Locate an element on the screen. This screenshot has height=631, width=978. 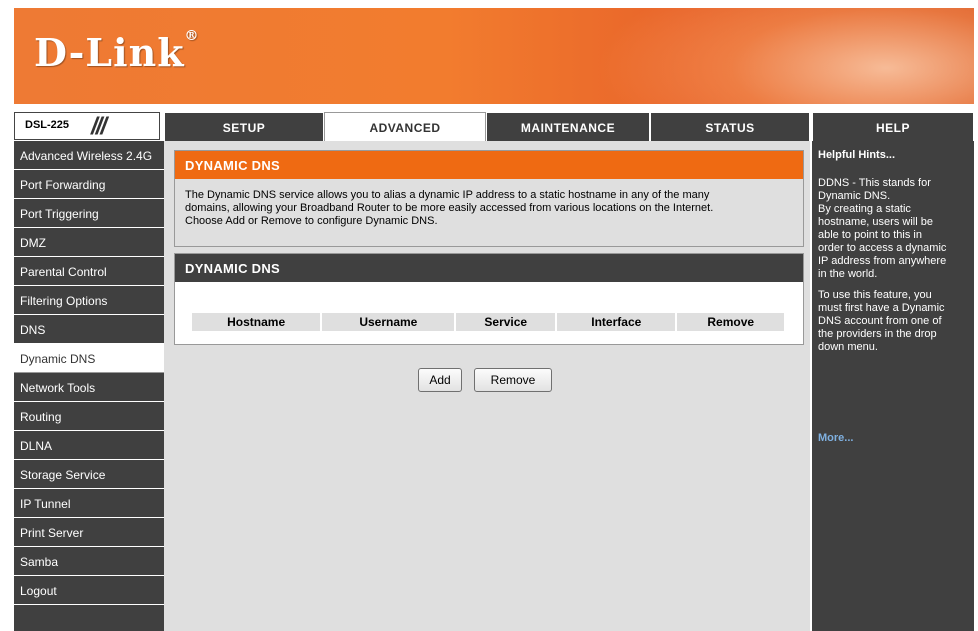
model-badge: DSL-225 /// is located at coordinates (87, 126).